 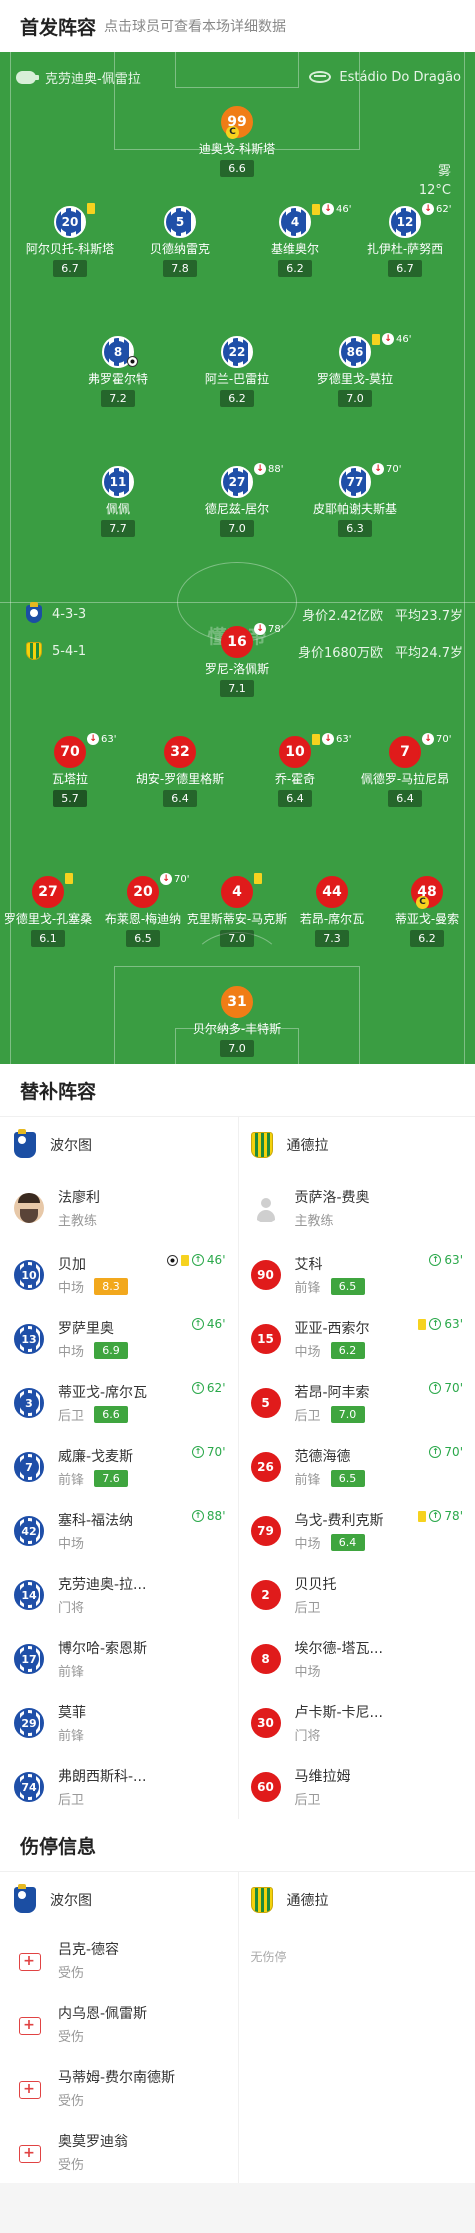 What do you see at coordinates (123, 2024) in the screenshot?
I see `injury-row: 内乌恩-佩雷斯受伤` at bounding box center [123, 2024].